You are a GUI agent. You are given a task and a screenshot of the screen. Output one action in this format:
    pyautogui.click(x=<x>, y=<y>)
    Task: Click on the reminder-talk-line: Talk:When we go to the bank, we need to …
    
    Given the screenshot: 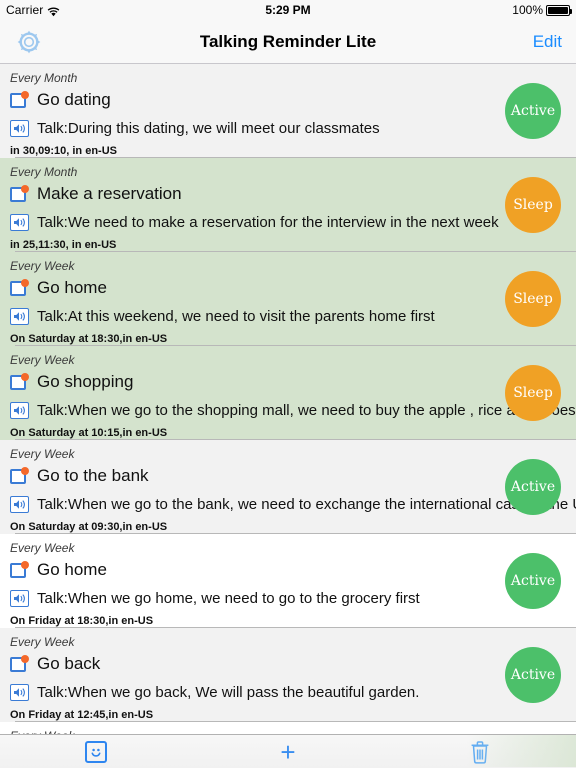 What is the action you would take?
    pyautogui.click(x=288, y=504)
    